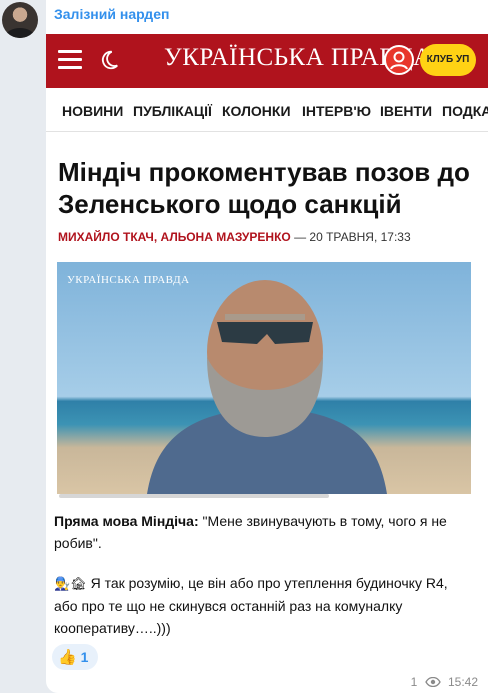  Describe the element at coordinates (406, 111) in the screenshot. I see `nav-item: ІВЕНТИ` at that location.